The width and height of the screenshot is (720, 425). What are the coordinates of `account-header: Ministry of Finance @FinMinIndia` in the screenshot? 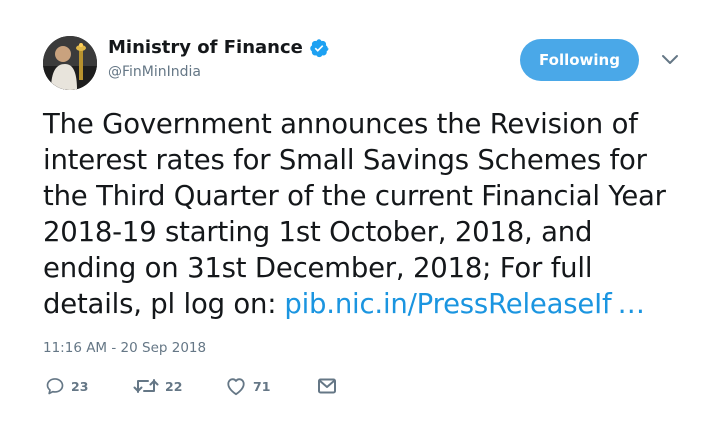 It's located at (218, 58).